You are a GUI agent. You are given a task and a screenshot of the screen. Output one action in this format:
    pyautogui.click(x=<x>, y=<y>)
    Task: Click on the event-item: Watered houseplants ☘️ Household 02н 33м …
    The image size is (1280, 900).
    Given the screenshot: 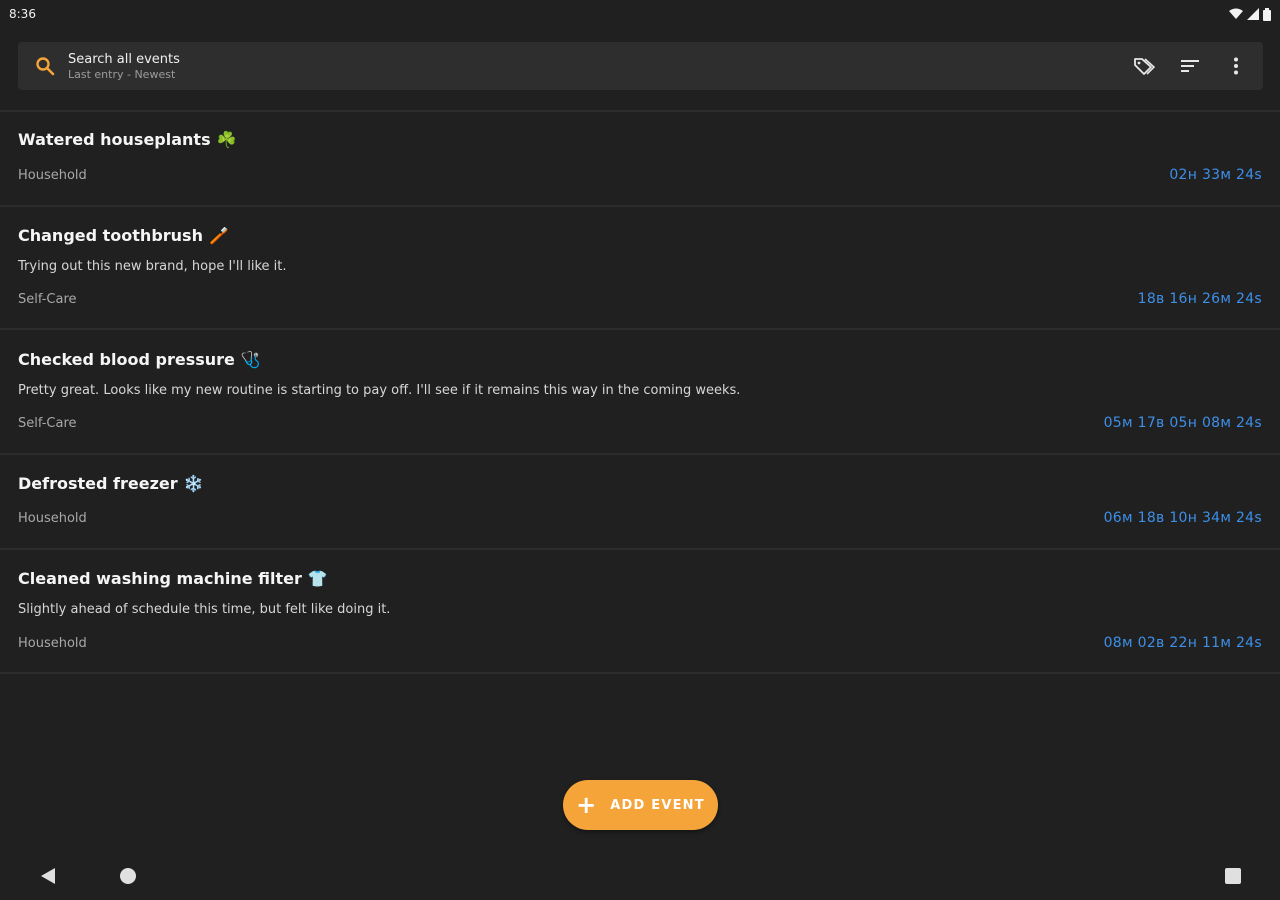 What is the action you would take?
    pyautogui.click(x=640, y=158)
    